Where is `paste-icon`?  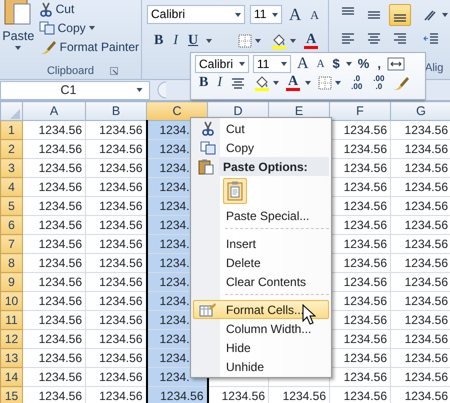 paste-icon is located at coordinates (235, 191).